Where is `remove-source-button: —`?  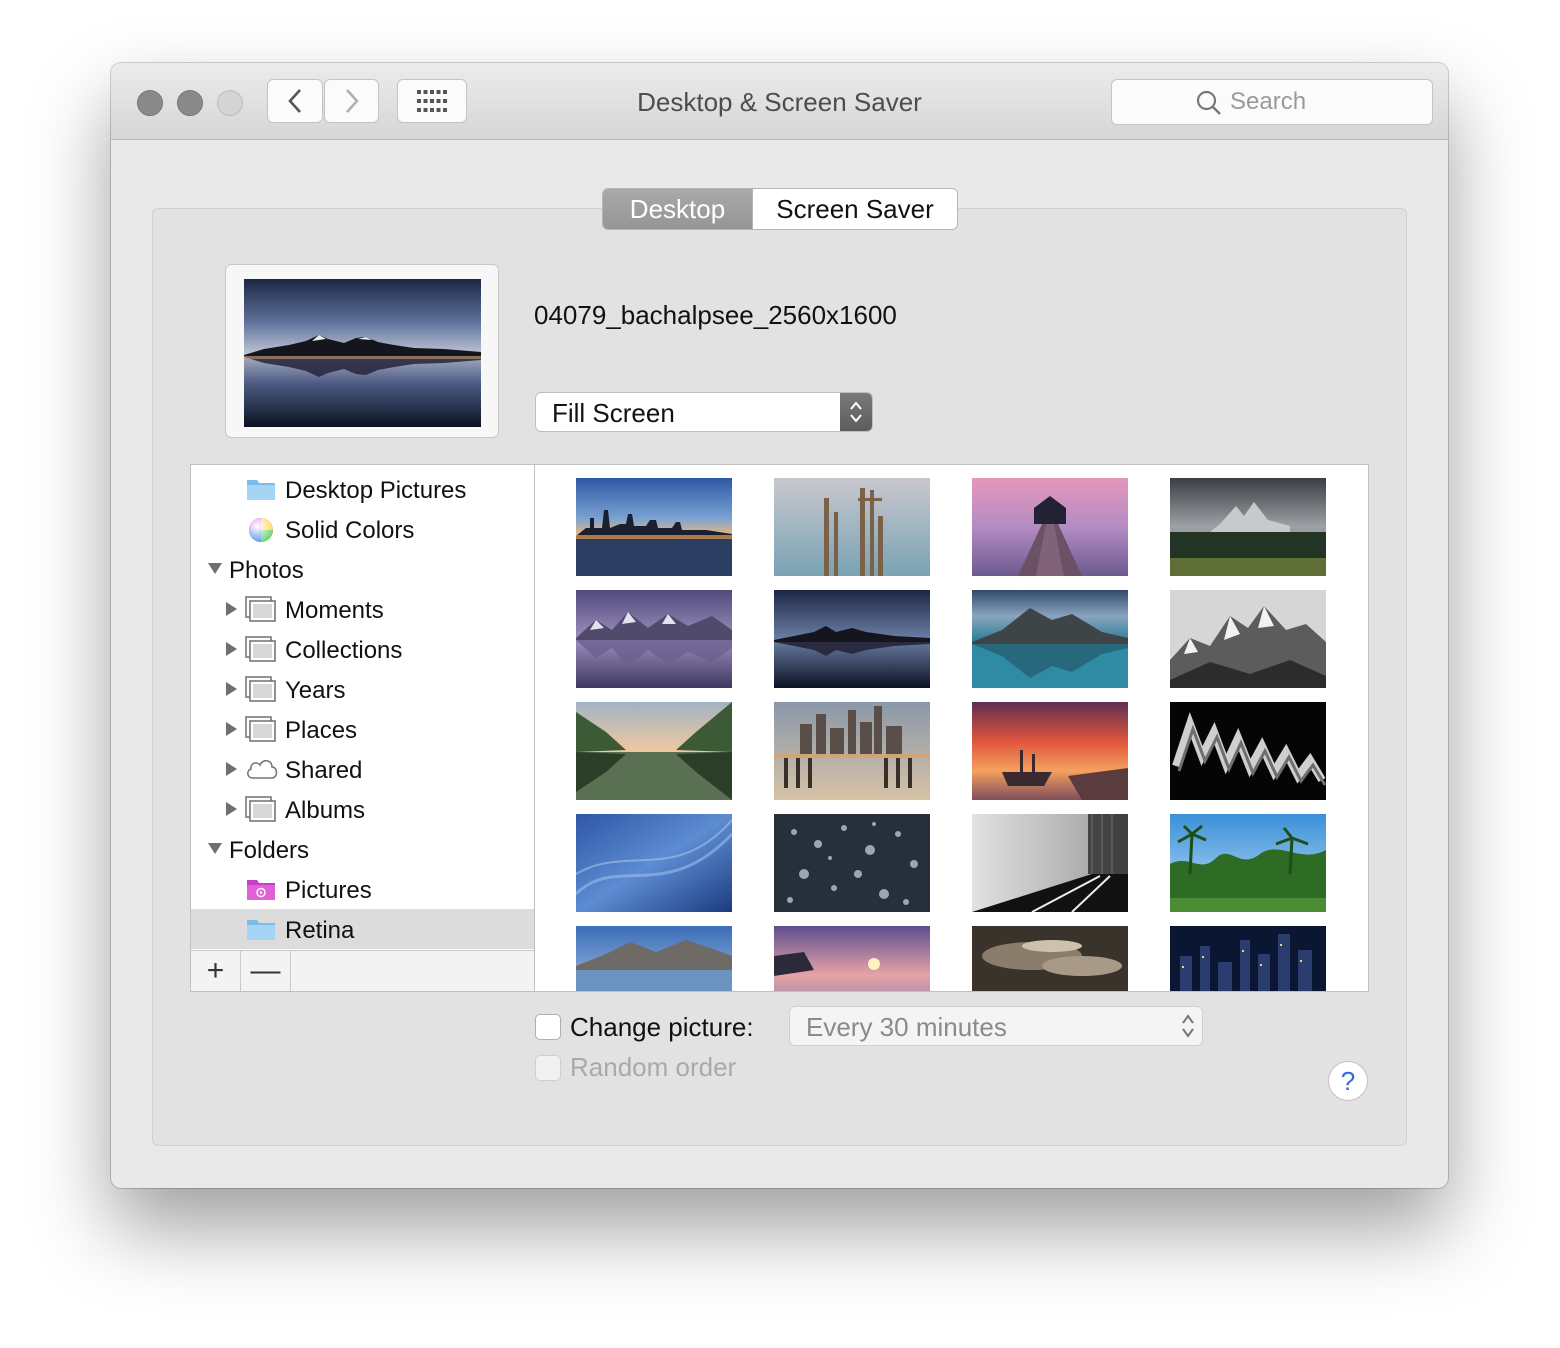 remove-source-button: — is located at coordinates (266, 971).